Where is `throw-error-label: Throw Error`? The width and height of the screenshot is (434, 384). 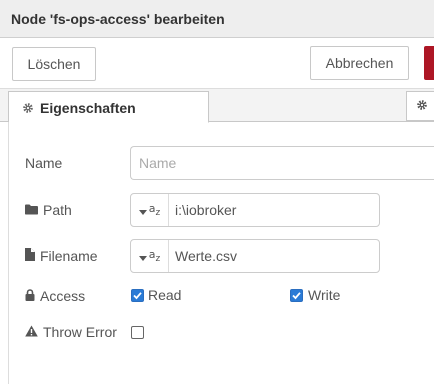
throw-error-label: Throw Error is located at coordinates (71, 332).